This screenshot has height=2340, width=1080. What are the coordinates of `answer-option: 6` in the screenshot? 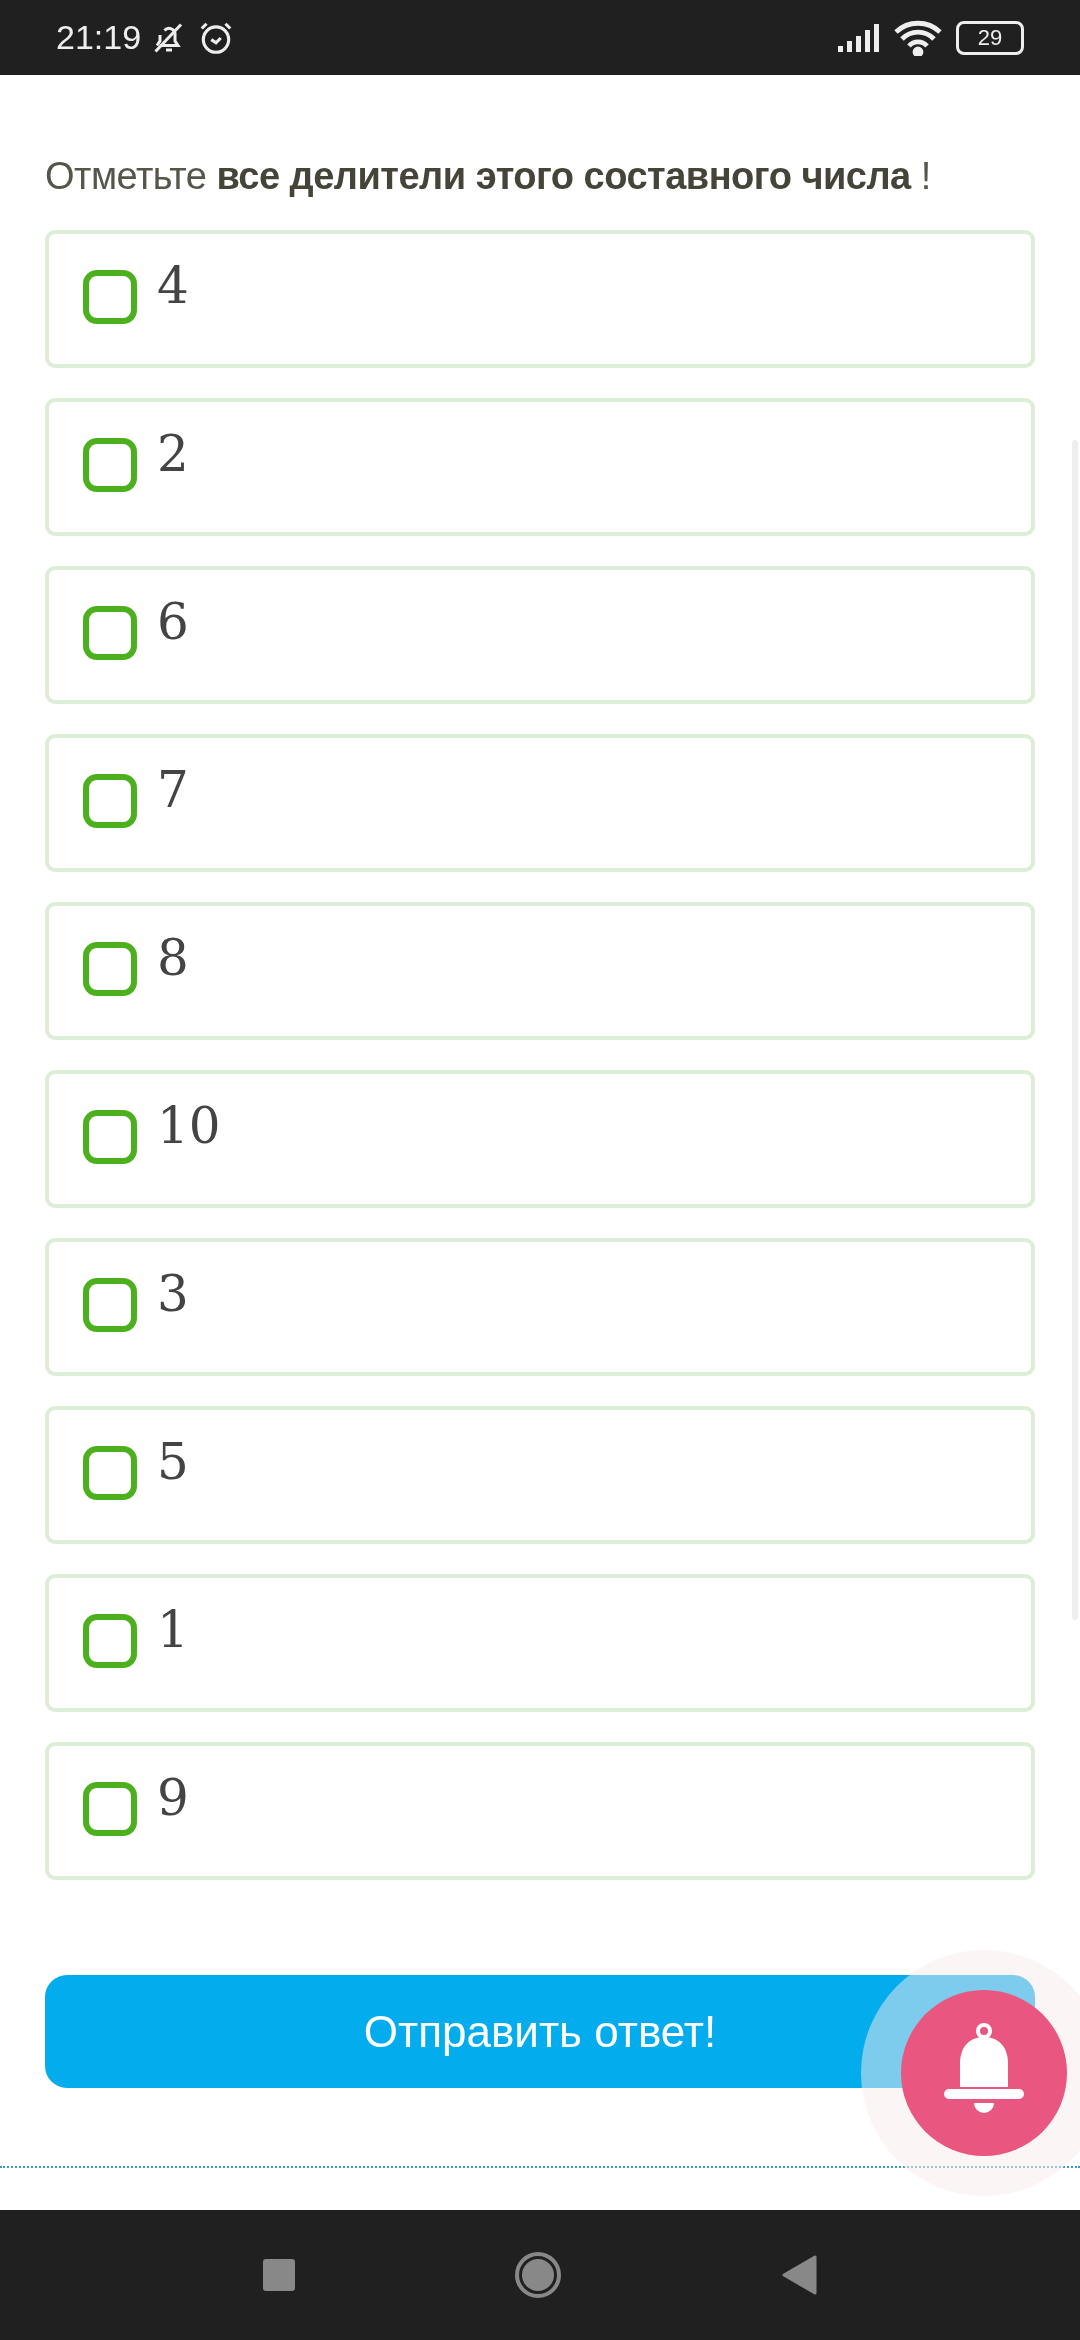 It's located at (540, 635).